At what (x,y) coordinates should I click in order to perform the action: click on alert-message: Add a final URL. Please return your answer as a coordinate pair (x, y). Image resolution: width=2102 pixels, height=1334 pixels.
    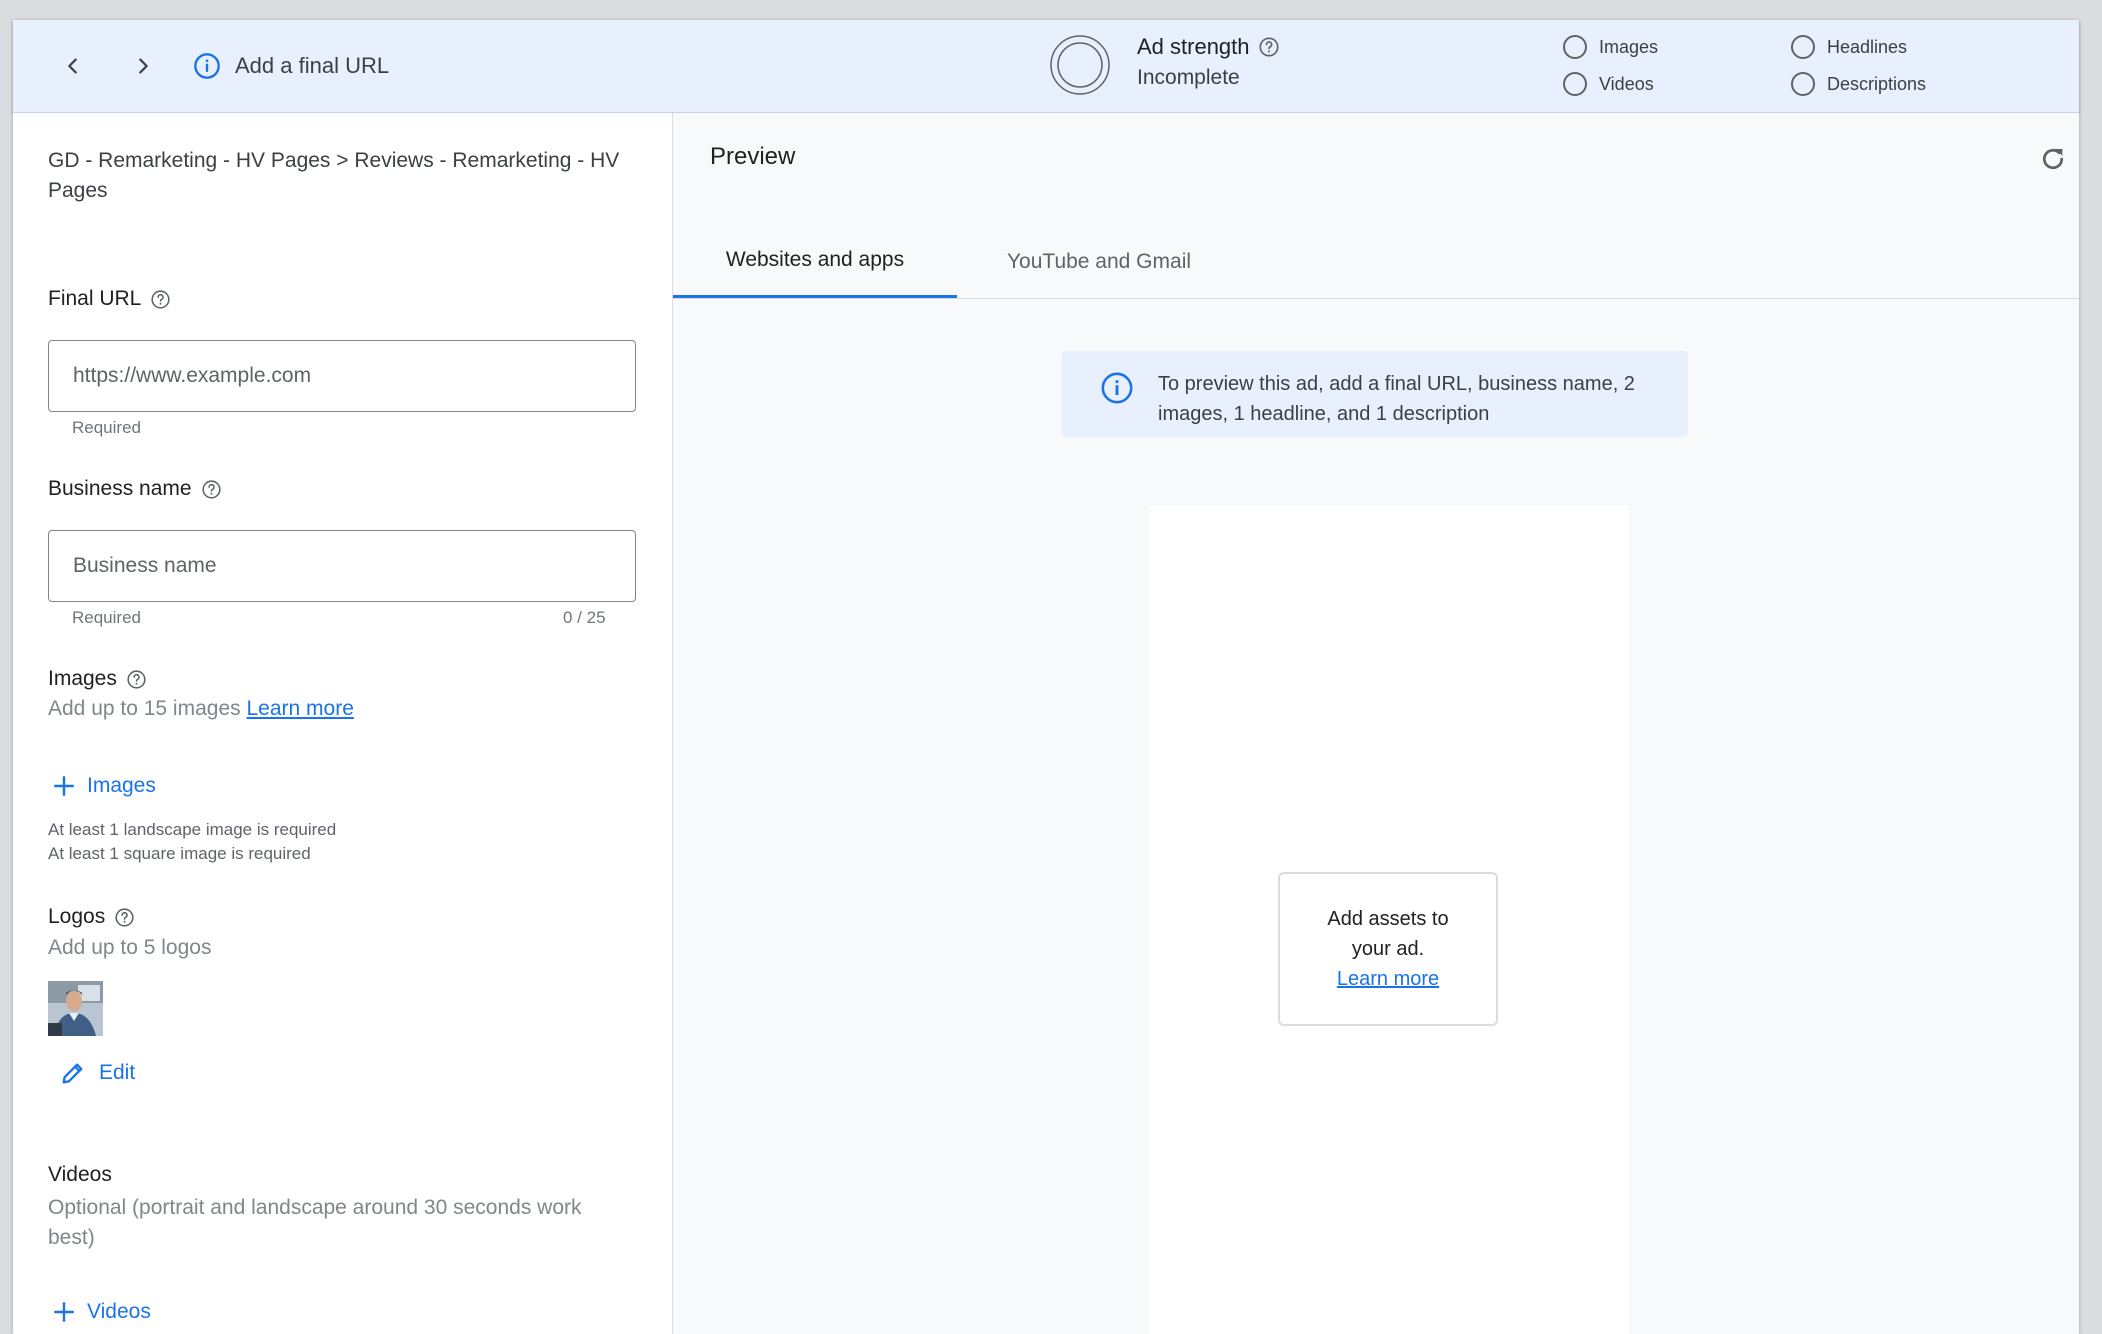
    Looking at the image, I should click on (312, 65).